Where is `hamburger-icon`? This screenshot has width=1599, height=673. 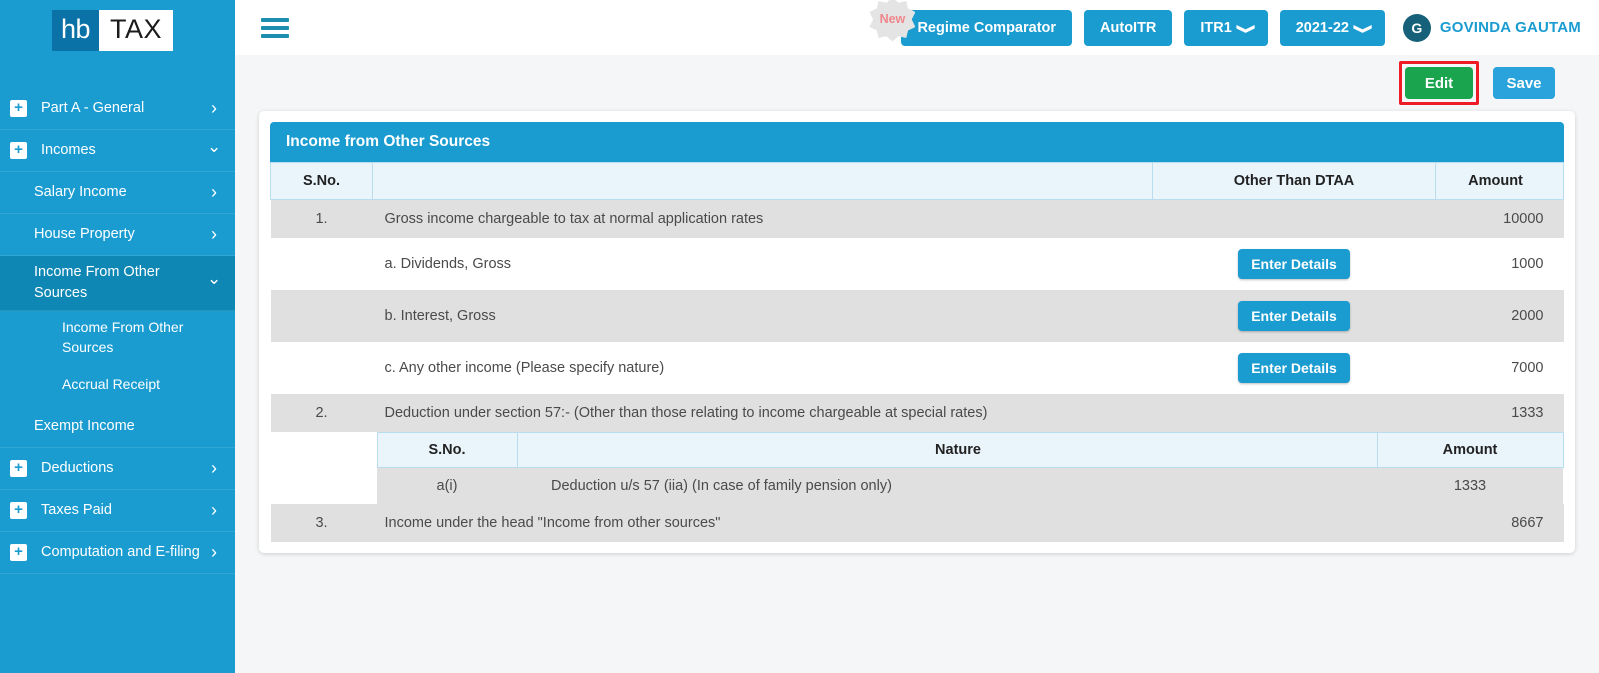
hamburger-icon is located at coordinates (275, 27).